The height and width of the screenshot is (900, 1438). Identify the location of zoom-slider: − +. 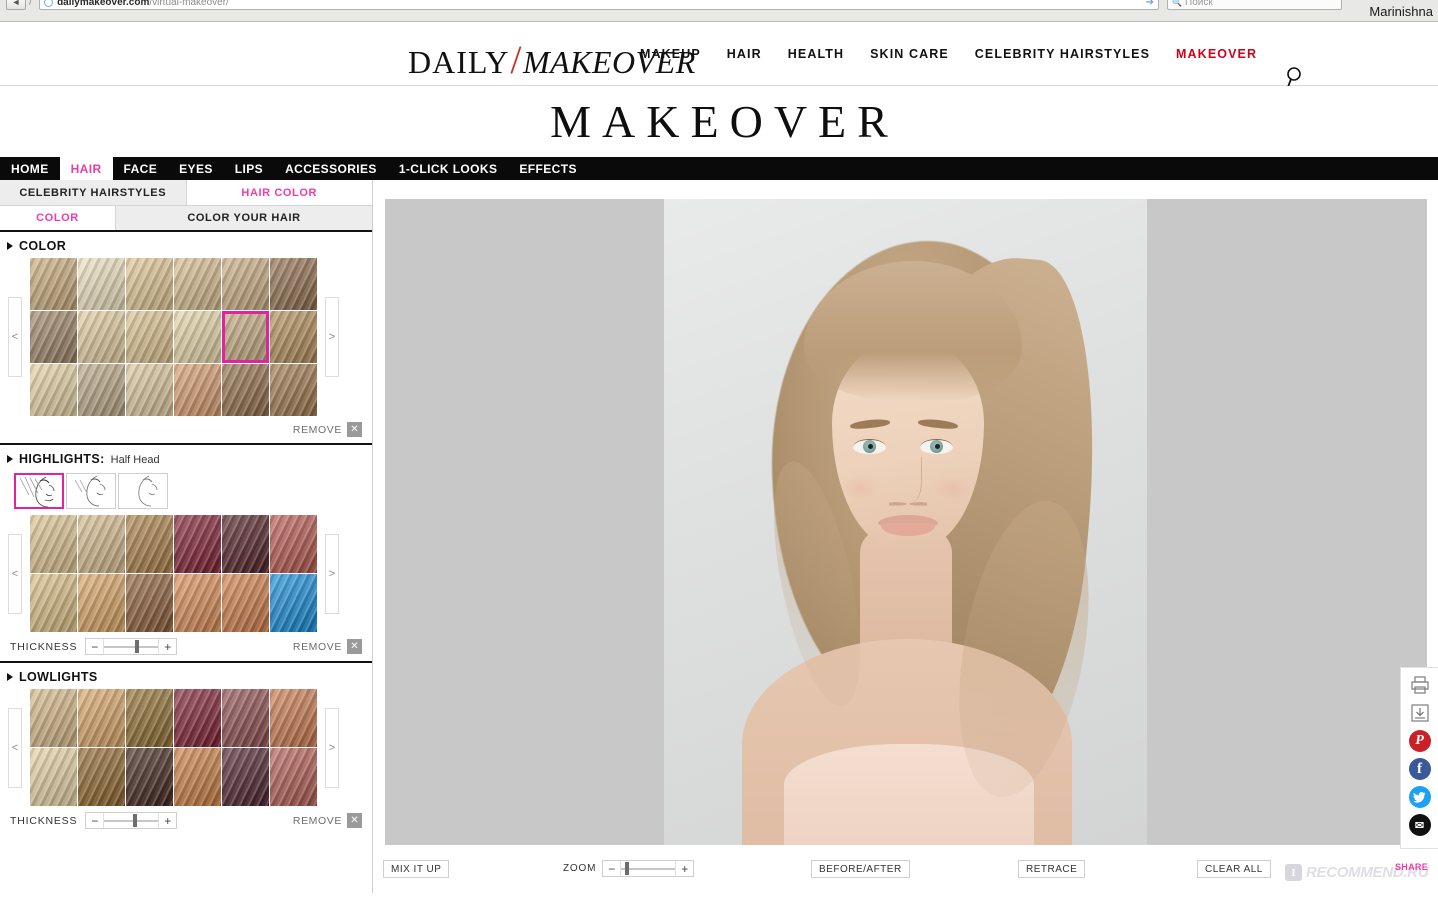
(648, 868).